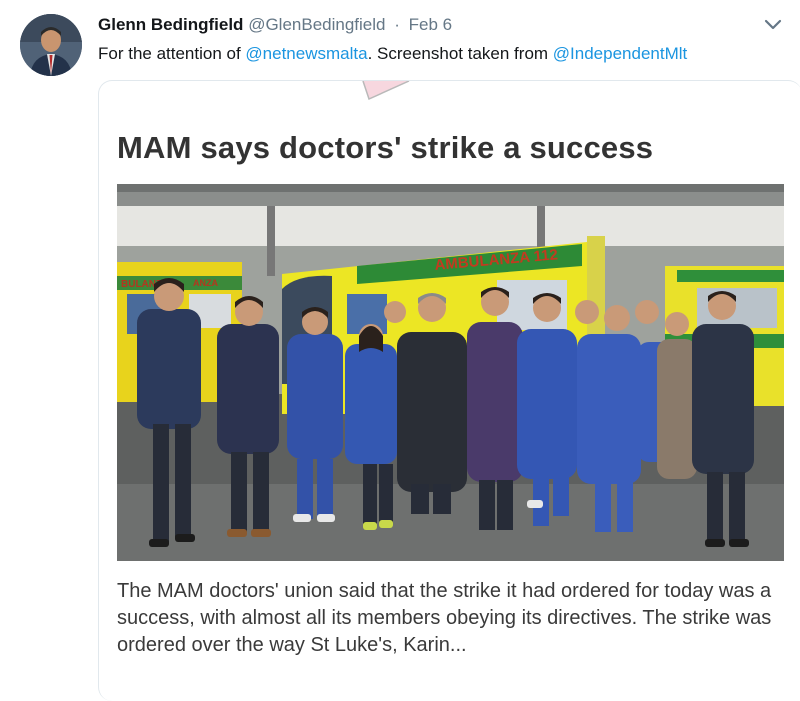 The image size is (800, 701). What do you see at coordinates (170, 24) in the screenshot?
I see `author-name: Glenn Bedingfield` at bounding box center [170, 24].